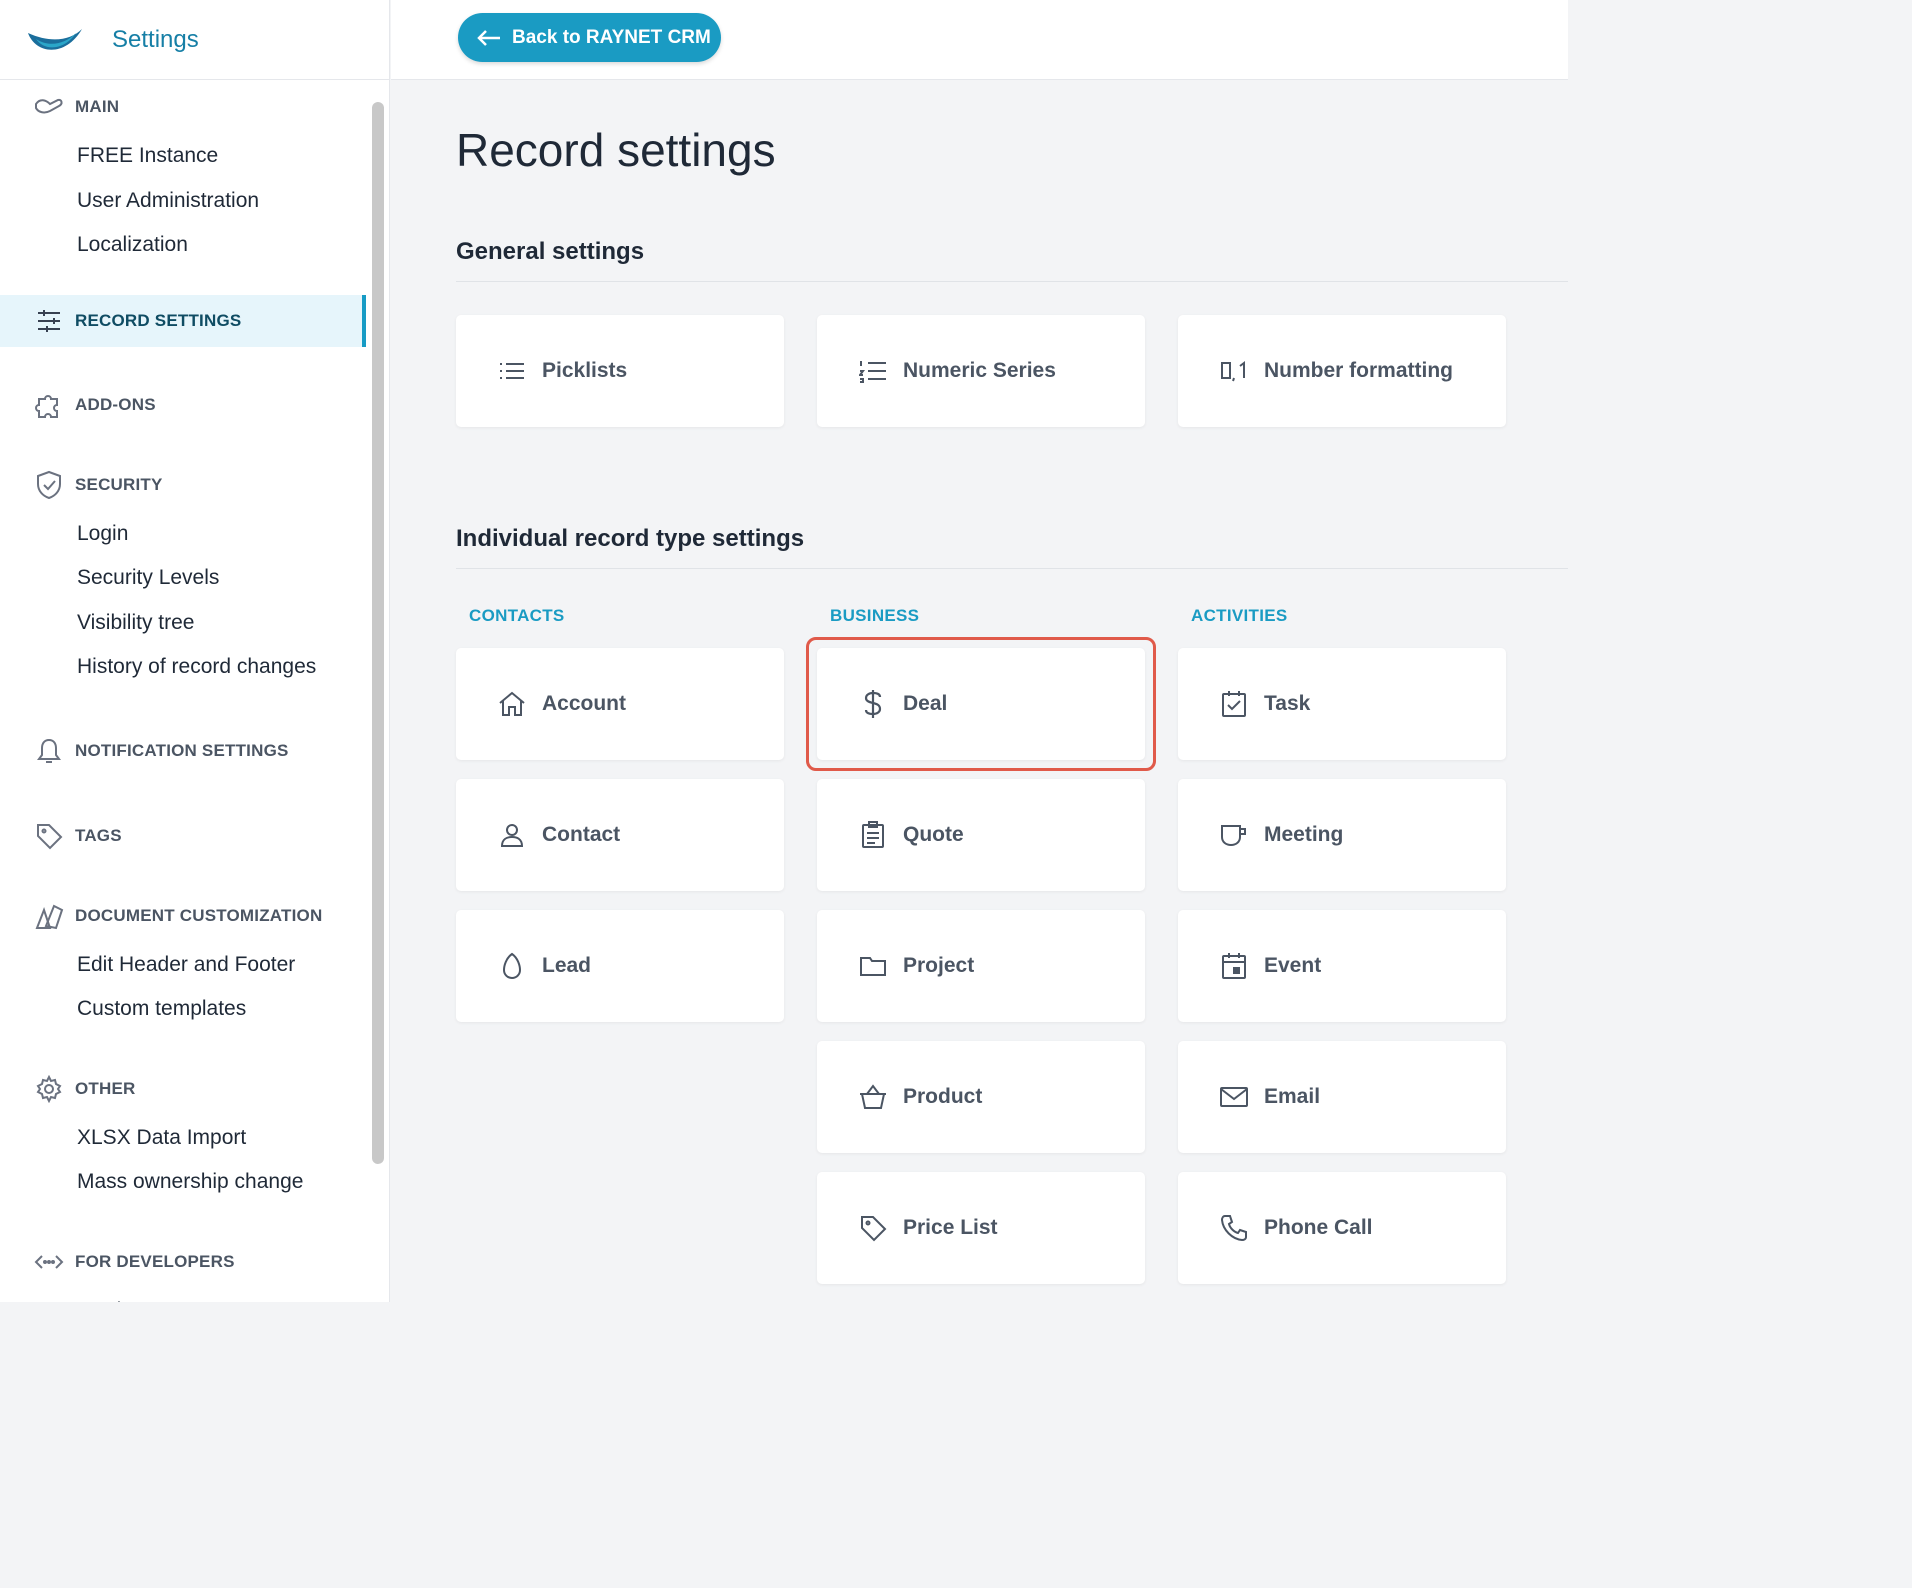 This screenshot has height=1588, width=1912. What do you see at coordinates (183, 534) in the screenshot?
I see `nav-item-login: Login` at bounding box center [183, 534].